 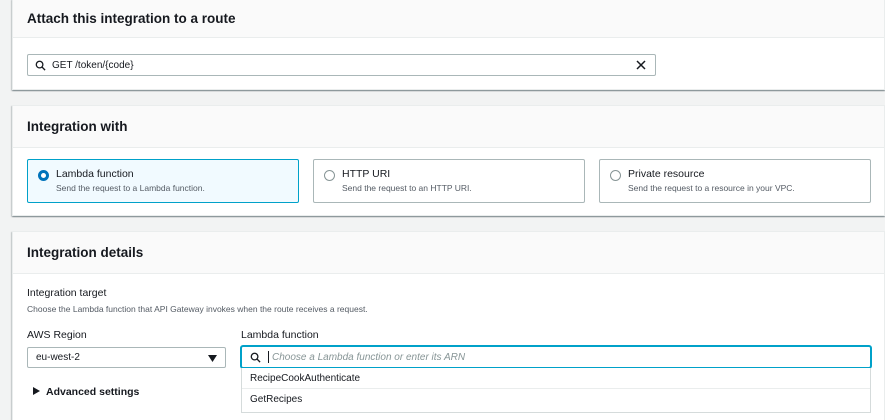 What do you see at coordinates (131, 18) in the screenshot?
I see `route-panel-title: Attach this integration to a route` at bounding box center [131, 18].